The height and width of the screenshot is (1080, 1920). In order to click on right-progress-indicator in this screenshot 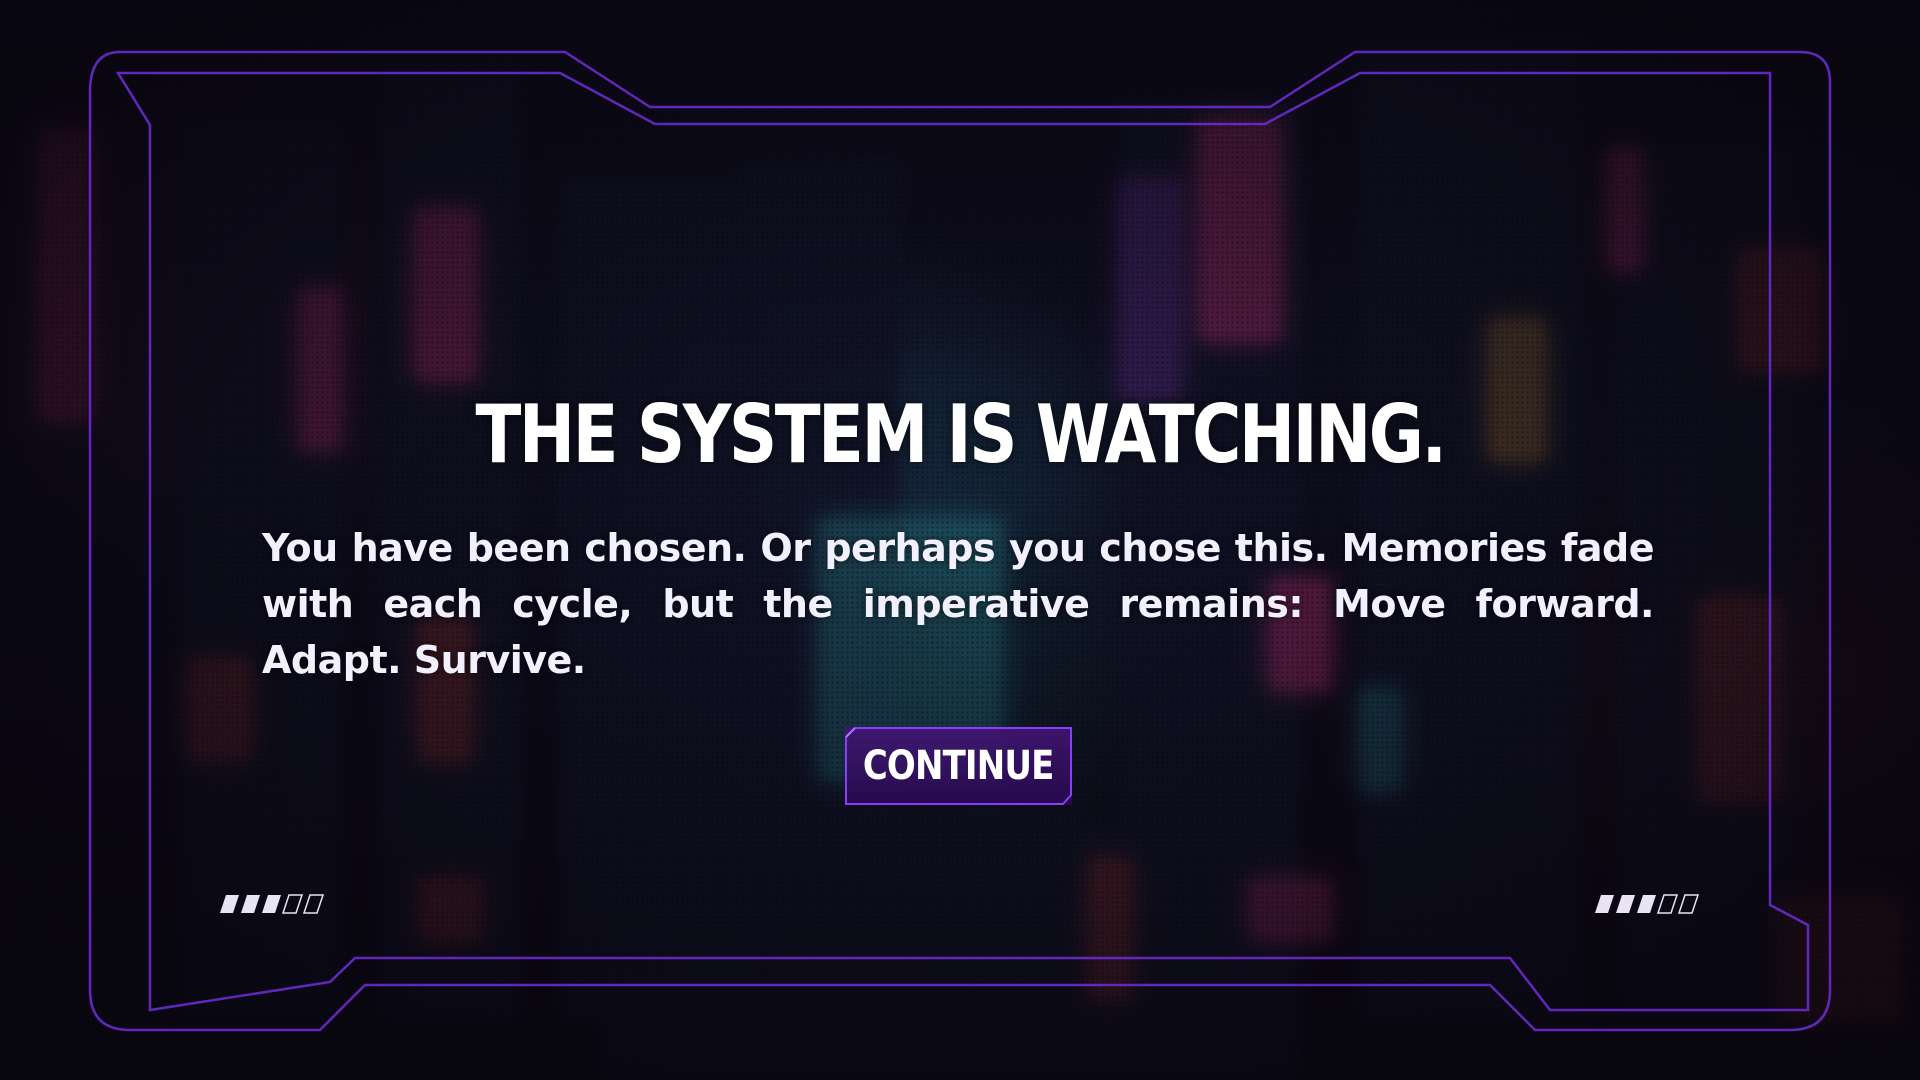, I will do `click(1647, 904)`.